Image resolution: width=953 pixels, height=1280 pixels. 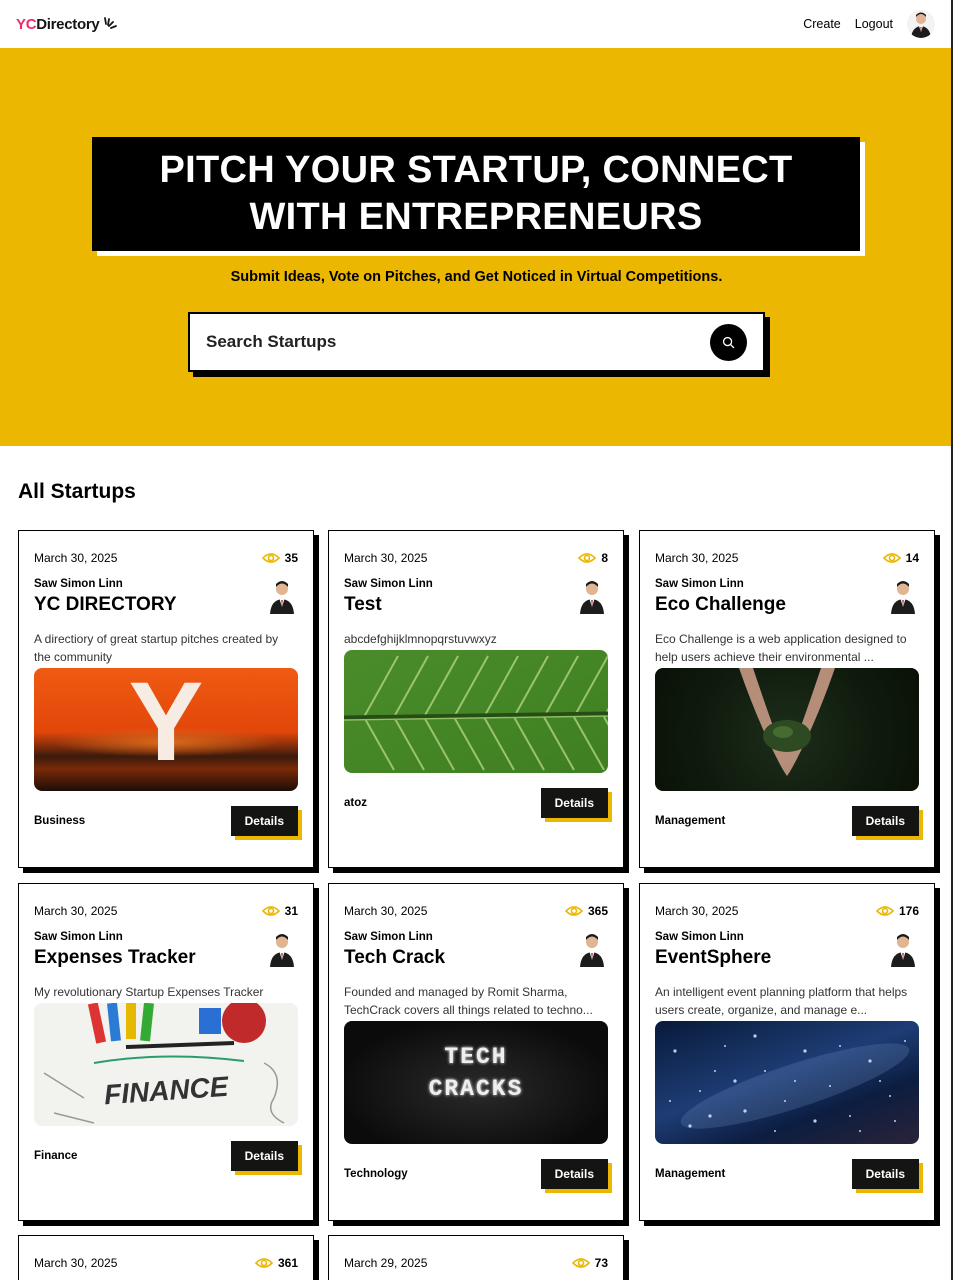 I want to click on card-views: 73, so click(x=589, y=1263).